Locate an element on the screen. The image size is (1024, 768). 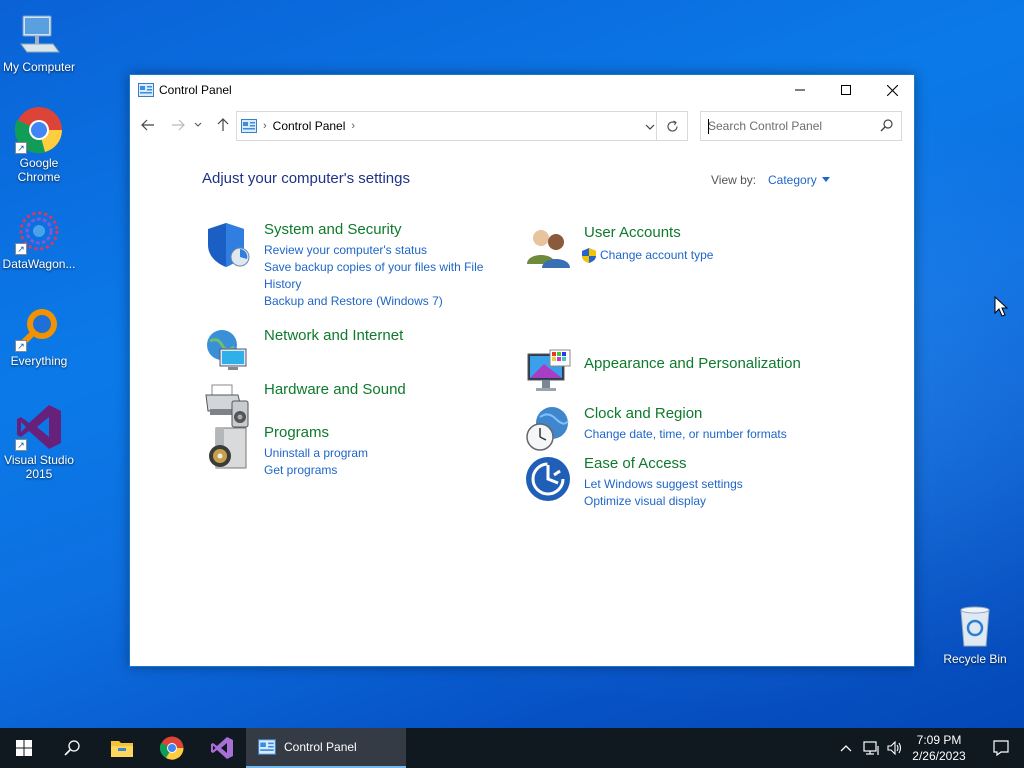
view-by-label: View by: is located at coordinates (734, 180).